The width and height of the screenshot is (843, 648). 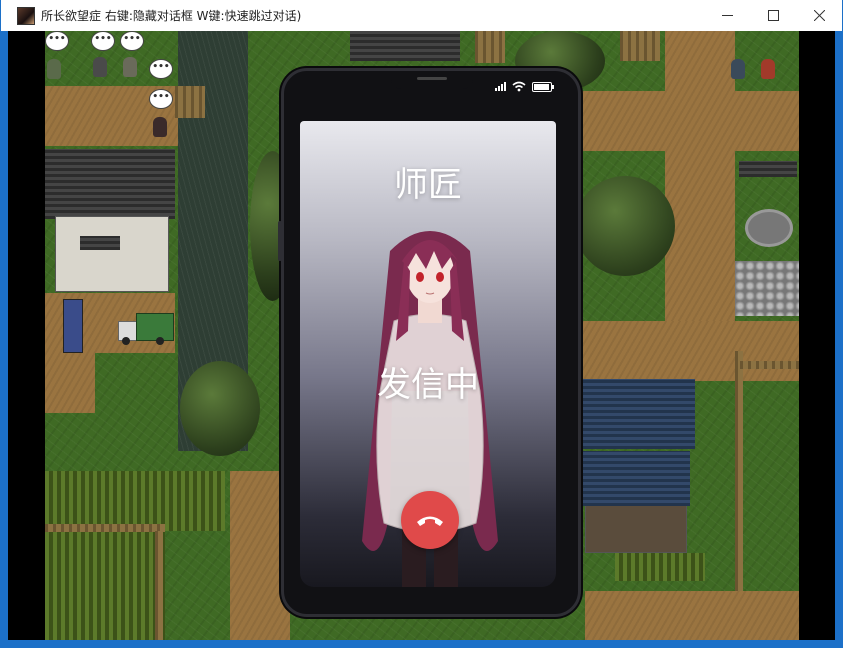 What do you see at coordinates (428, 385) in the screenshot?
I see `call-status: 发信中` at bounding box center [428, 385].